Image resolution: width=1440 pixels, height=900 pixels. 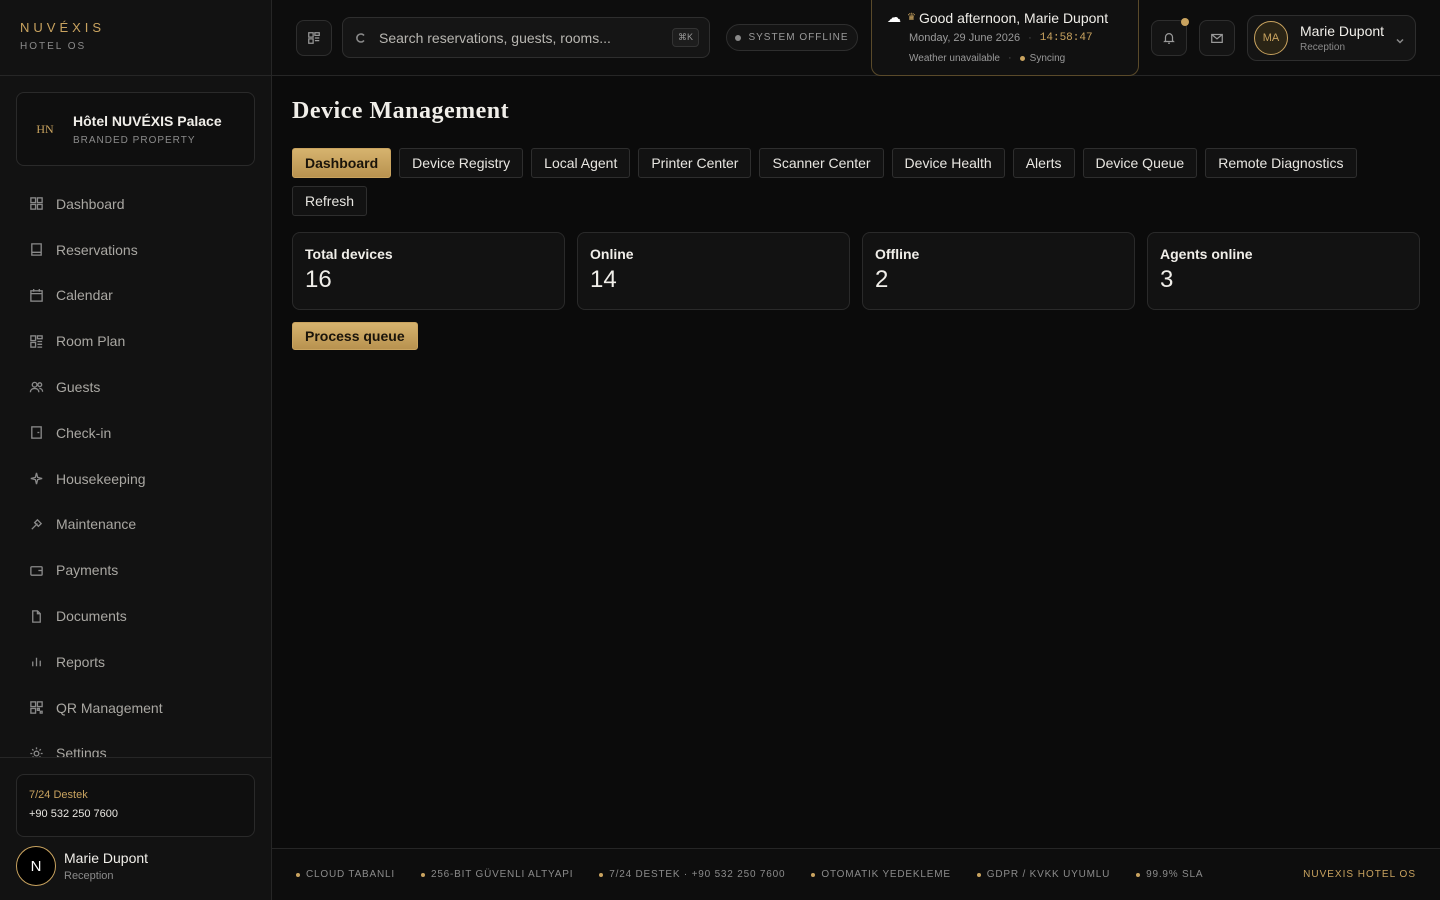 What do you see at coordinates (135, 38) in the screenshot?
I see `brand: NUVÉXIS HOTEL OS` at bounding box center [135, 38].